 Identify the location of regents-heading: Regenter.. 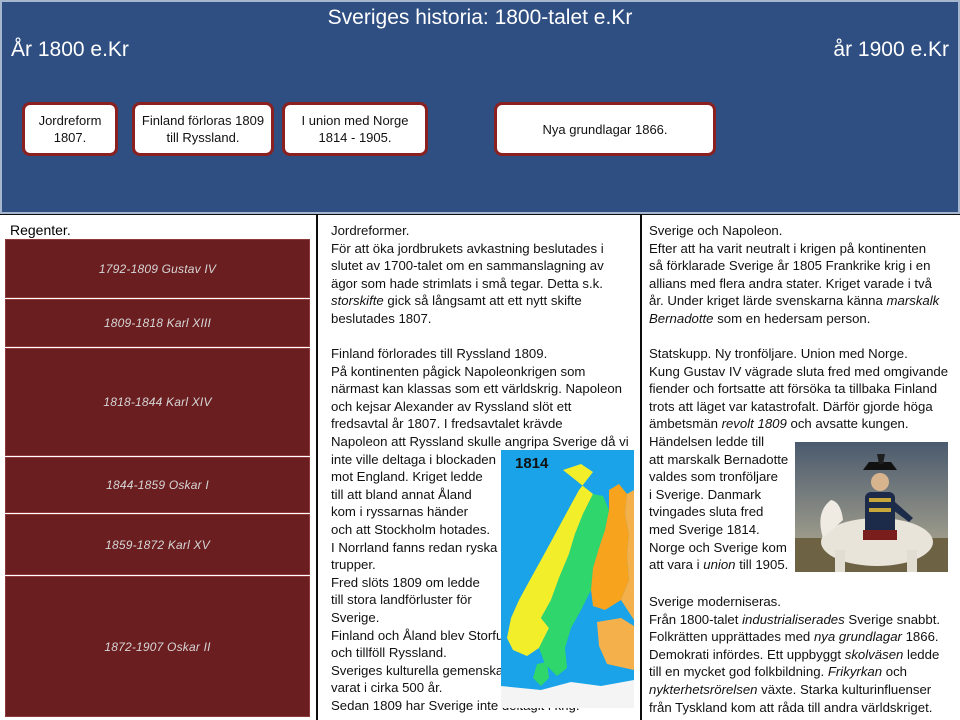
(40, 230).